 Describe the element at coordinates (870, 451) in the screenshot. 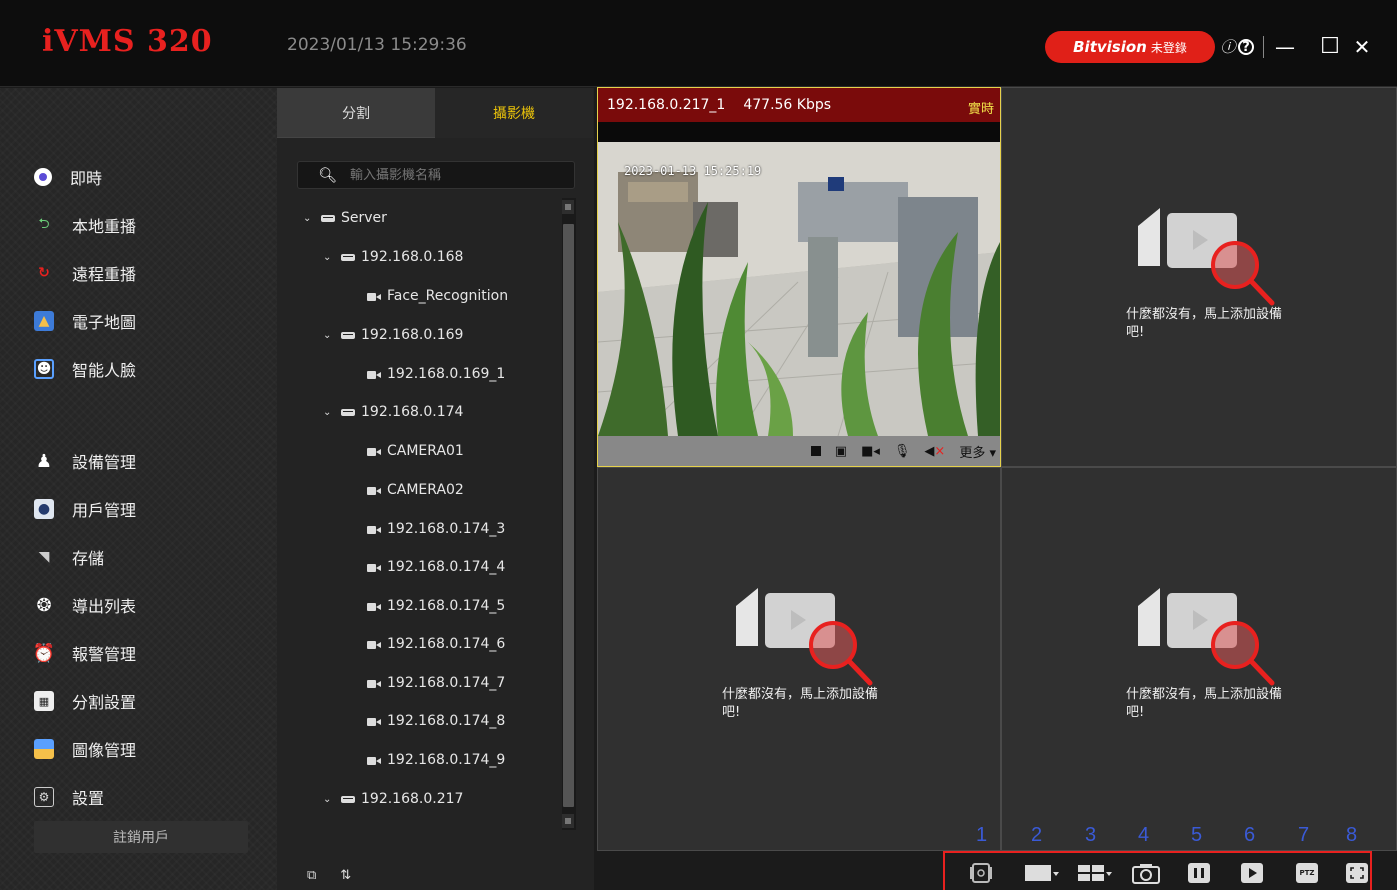

I see `record-icon: ■◂` at that location.